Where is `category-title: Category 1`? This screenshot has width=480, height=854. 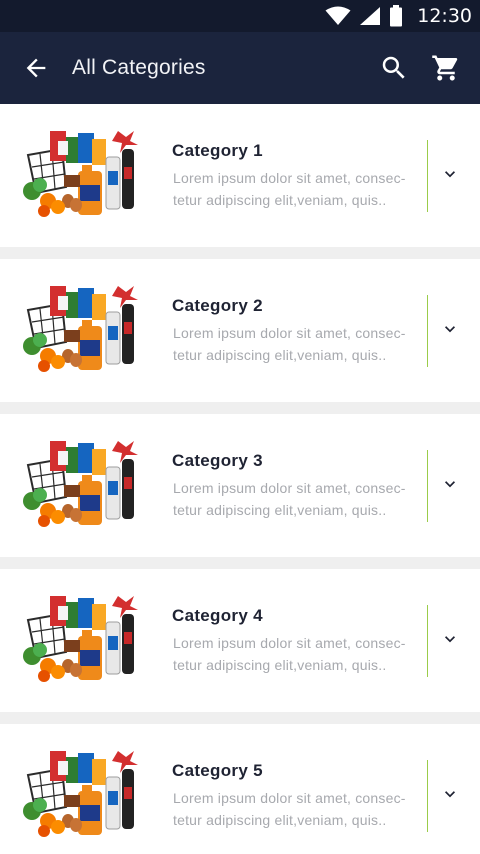 category-title: Category 1 is located at coordinates (217, 150).